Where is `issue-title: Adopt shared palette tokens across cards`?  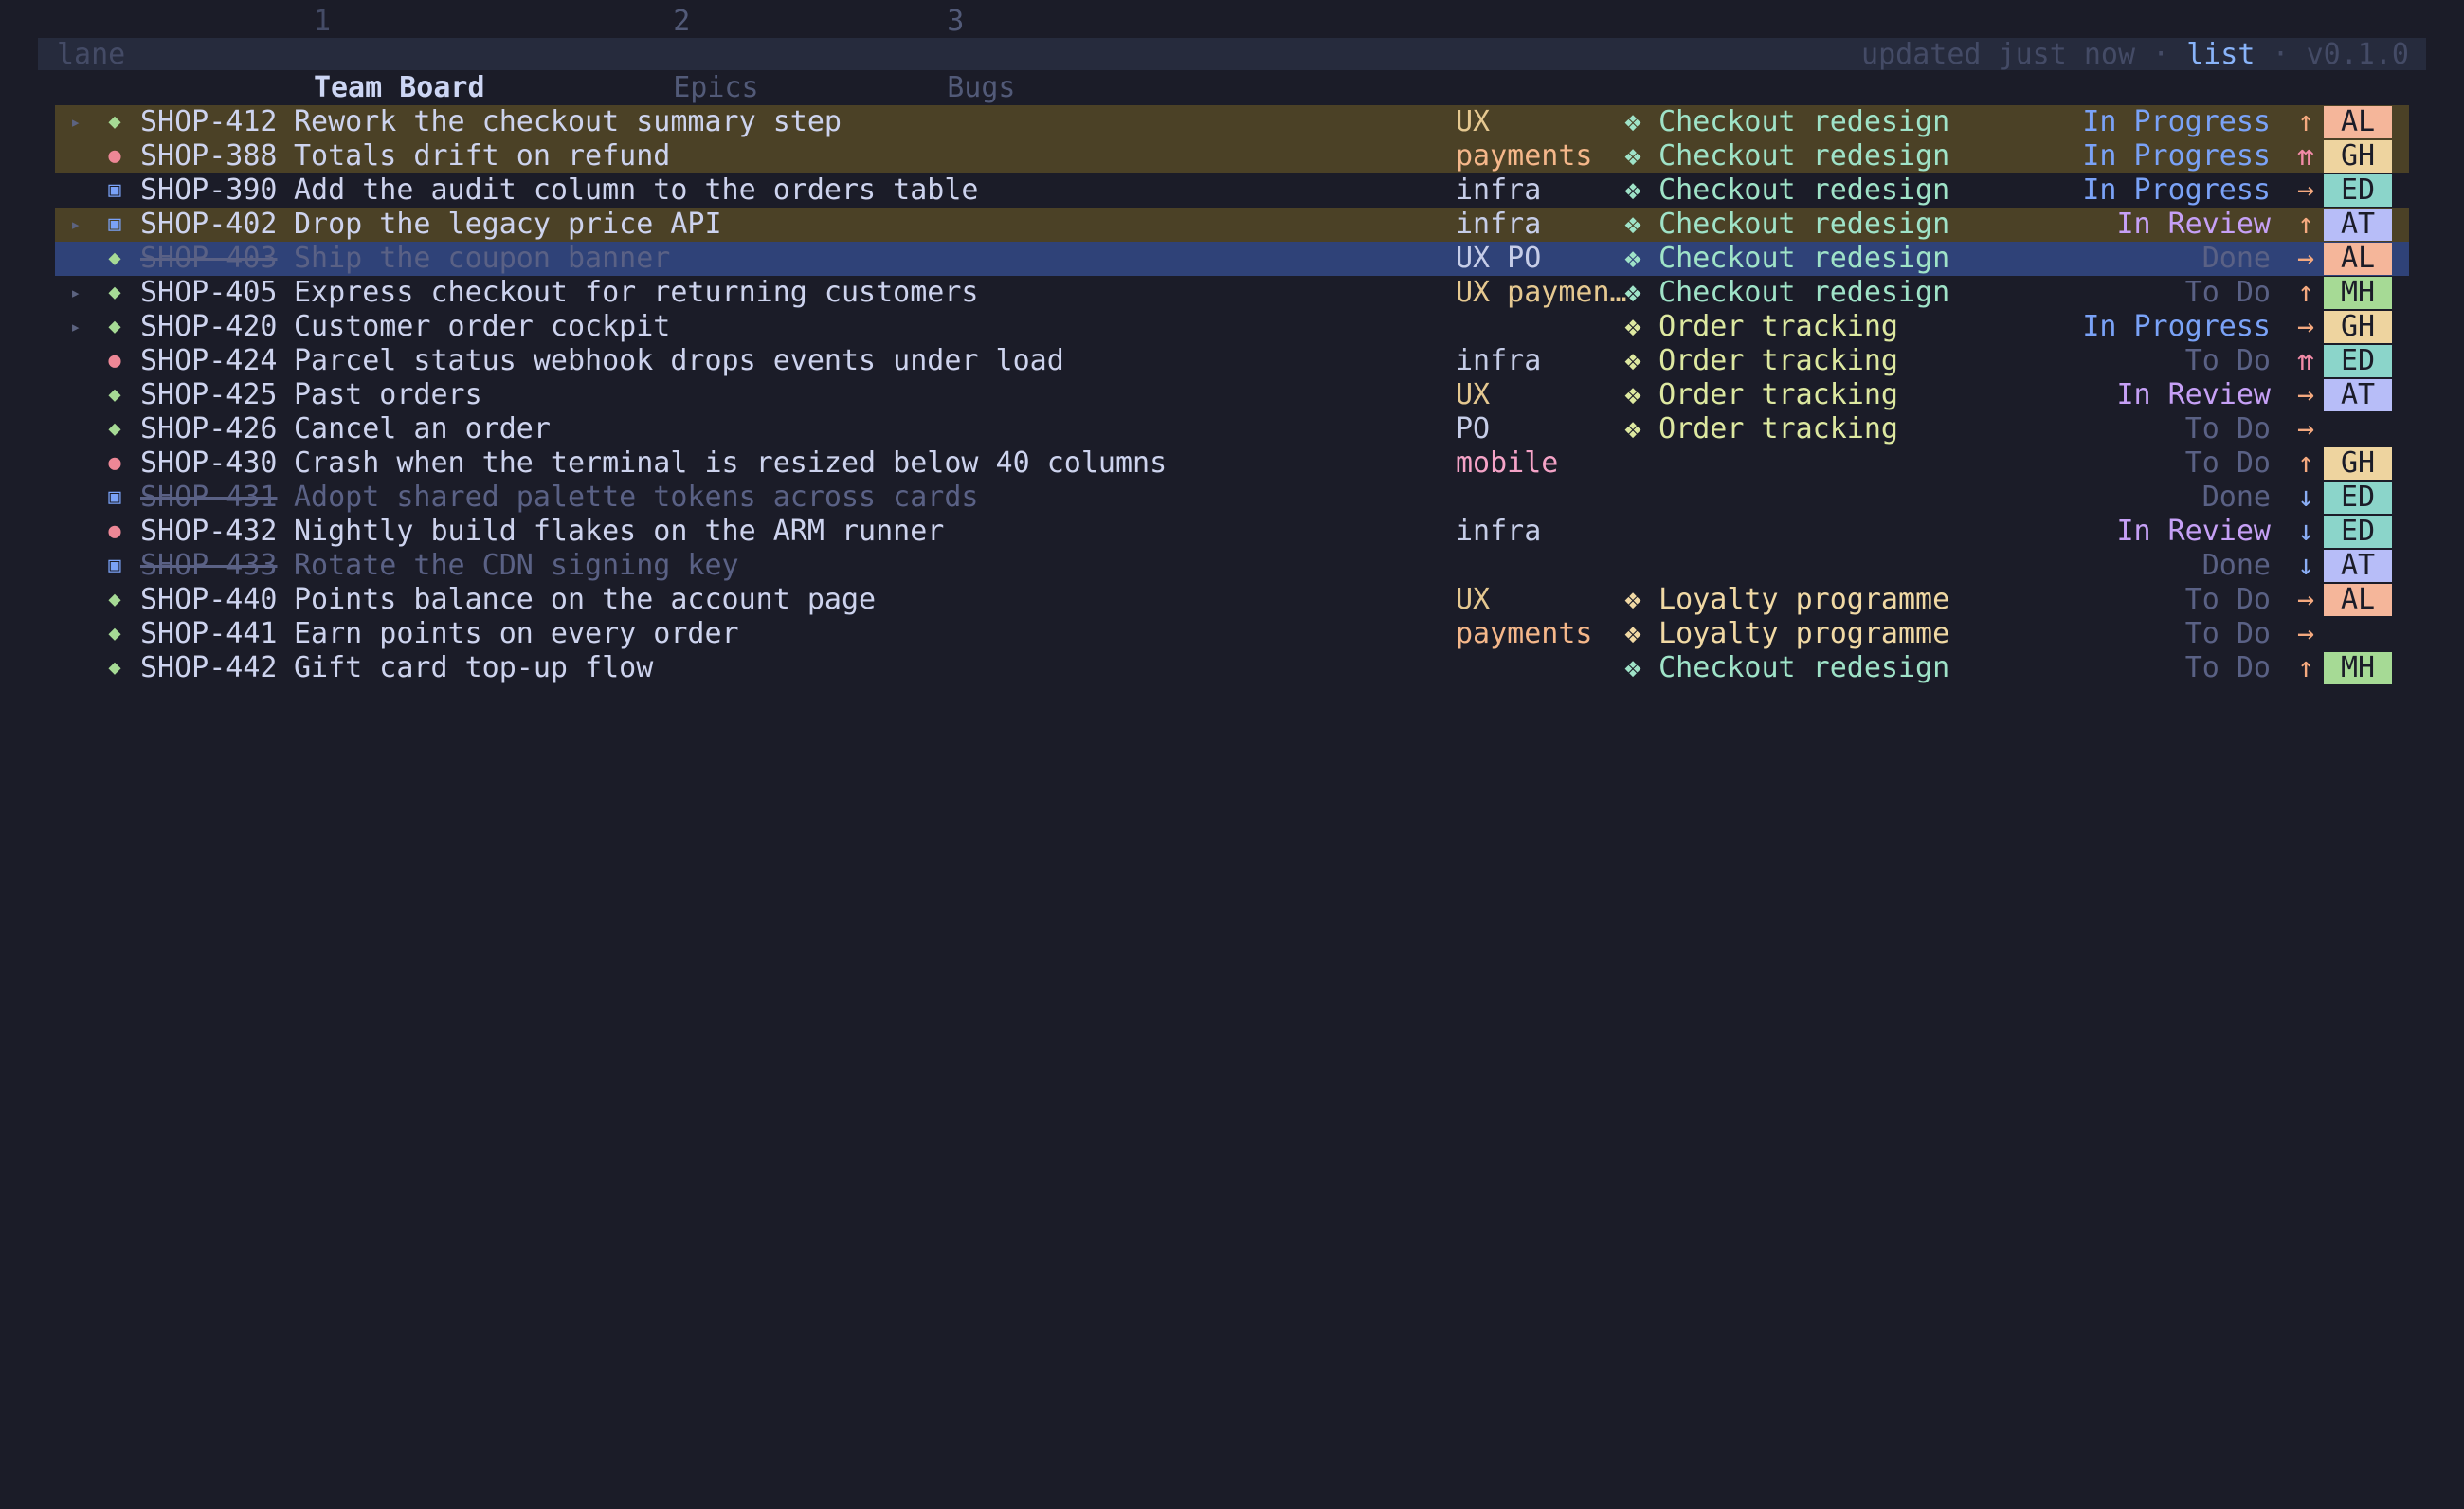
issue-title: Adopt shared palette tokens across cards is located at coordinates (636, 497).